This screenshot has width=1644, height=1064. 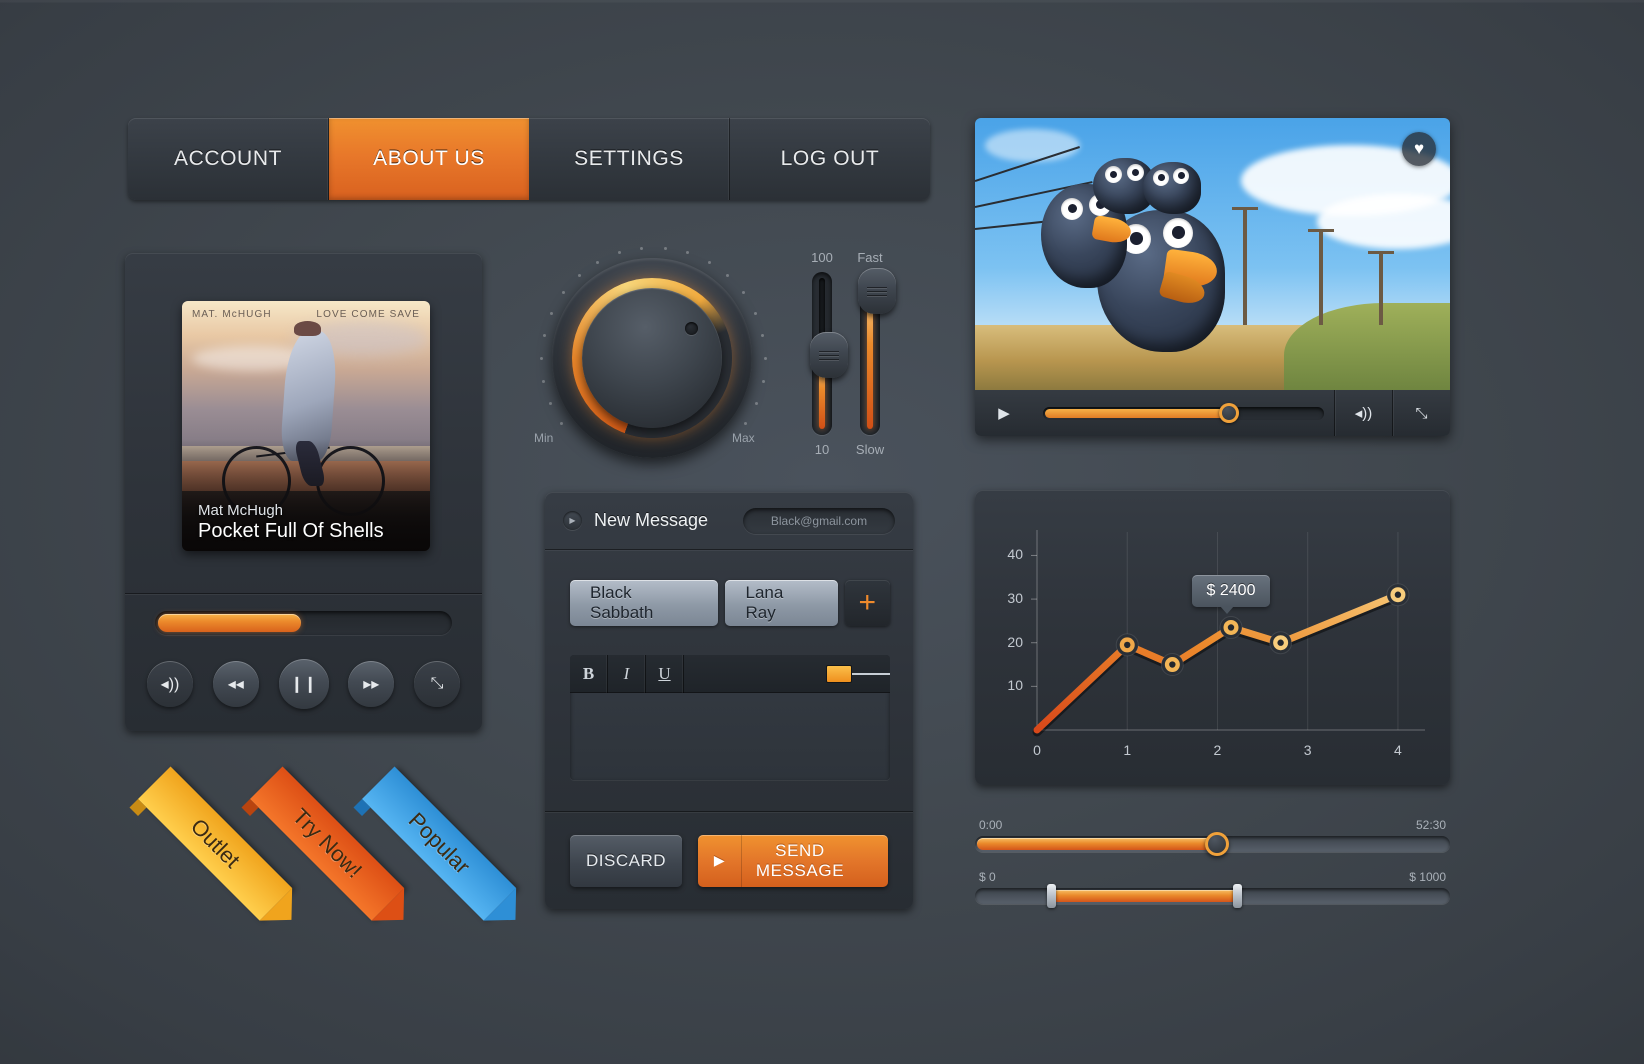 I want to click on now-playing-artist: Mat McHugh, so click(x=241, y=510).